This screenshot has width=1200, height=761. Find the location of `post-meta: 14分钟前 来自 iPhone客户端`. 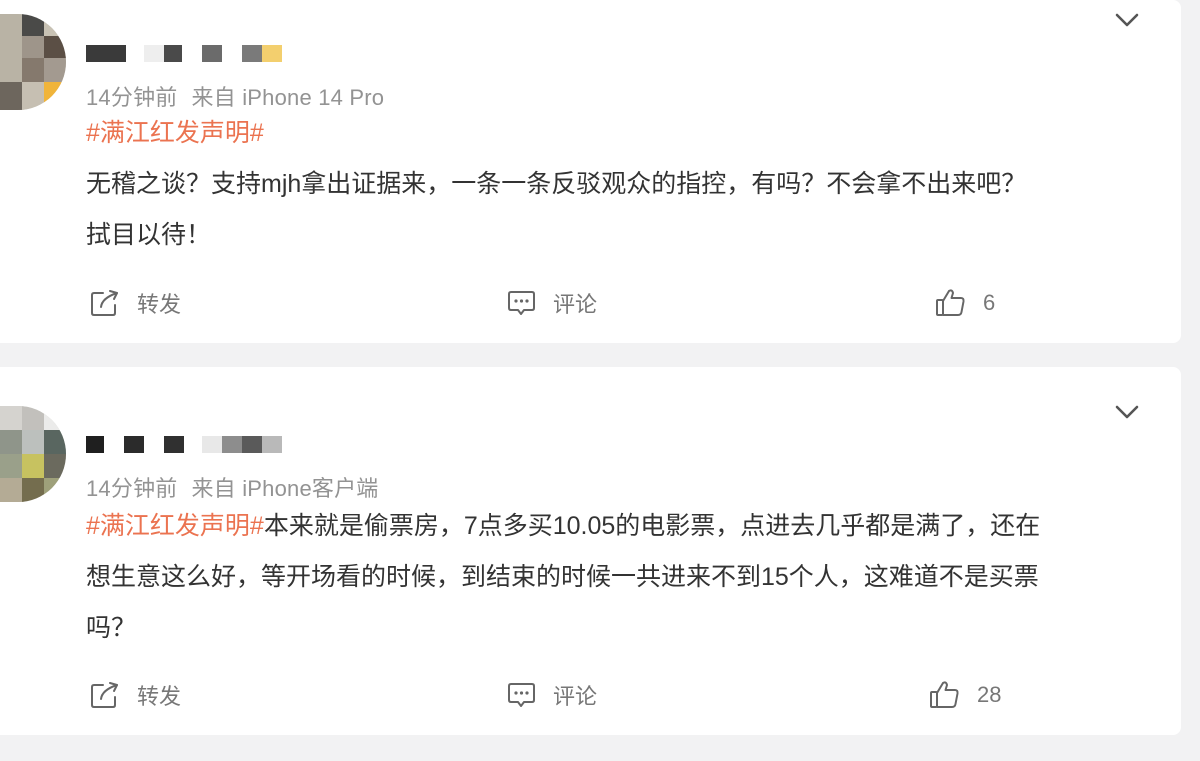

post-meta: 14分钟前 来自 iPhone客户端 is located at coordinates (232, 487).